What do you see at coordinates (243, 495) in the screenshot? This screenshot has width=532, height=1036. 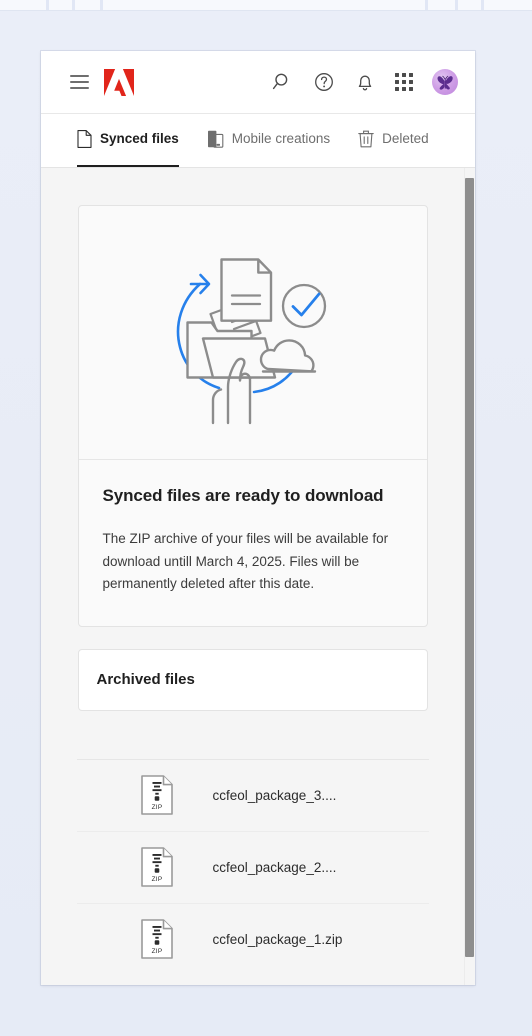 I see `page-title: Synced files are ready to download` at bounding box center [243, 495].